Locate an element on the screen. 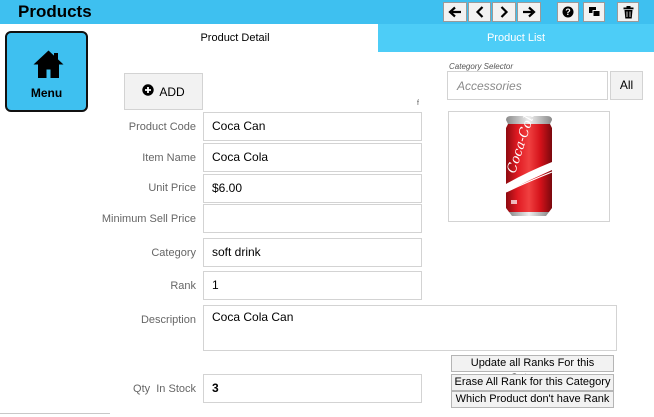 This screenshot has height=417, width=654. plus-circle-icon is located at coordinates (148, 91).